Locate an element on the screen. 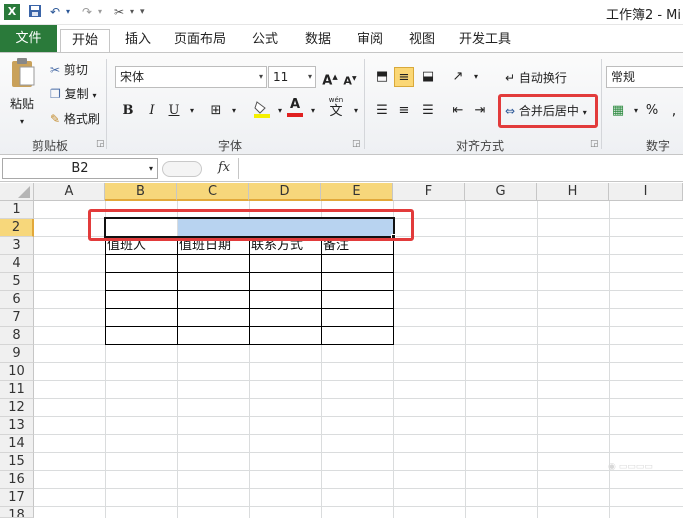 The image size is (683, 518). fill-color-icon is located at coordinates (262, 109).